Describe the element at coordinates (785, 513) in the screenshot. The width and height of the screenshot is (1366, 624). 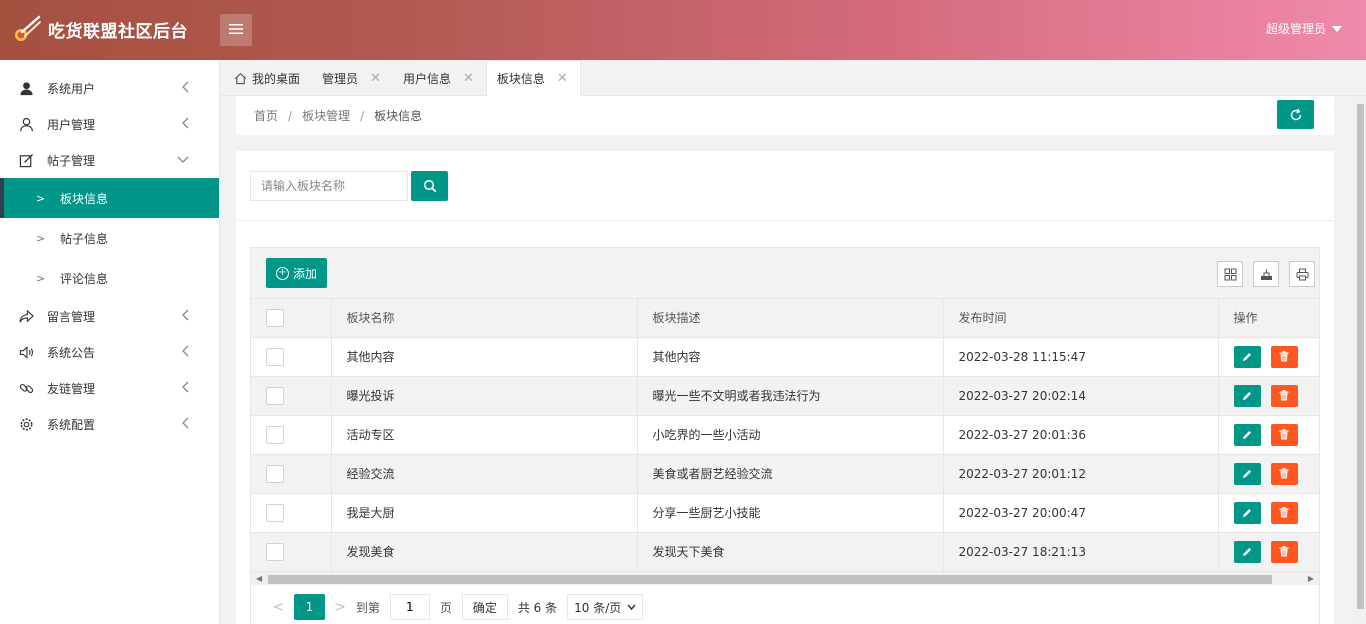
I see `table-row: 我是大厨 分享一些厨艺小技能 2022-03-27 20:00:47` at that location.